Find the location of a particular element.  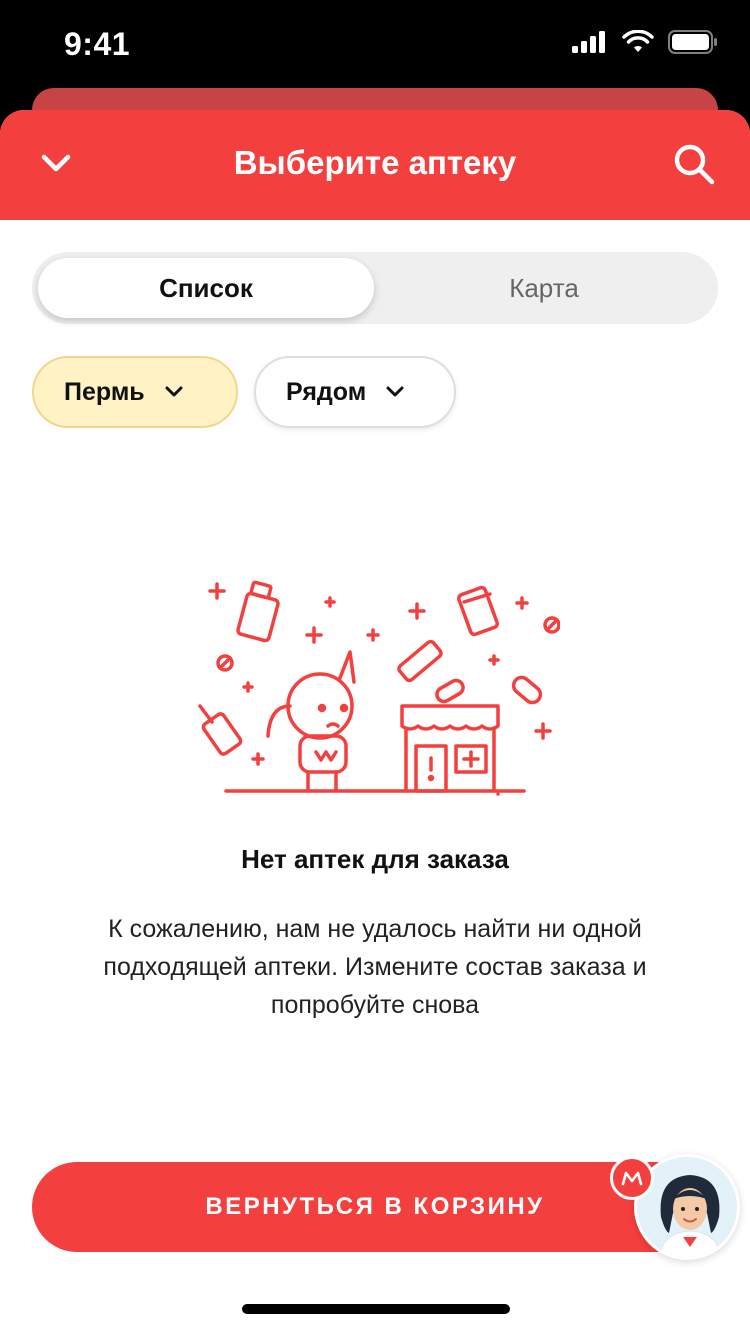

page-title: Выберите аптеку is located at coordinates (375, 162).